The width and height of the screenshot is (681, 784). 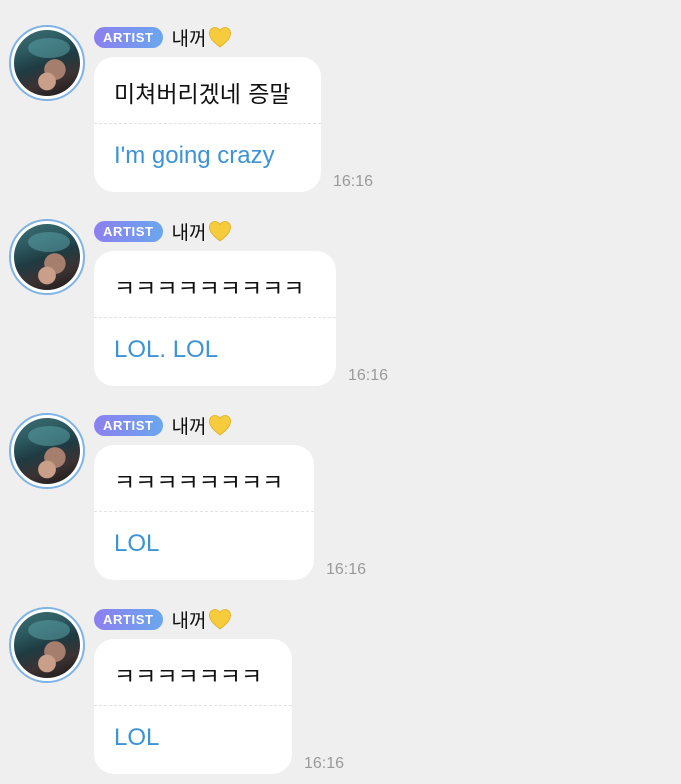 I want to click on message-original-text: ㅋㅋㅋㅋㅋㅋㅋ, so click(x=188, y=677).